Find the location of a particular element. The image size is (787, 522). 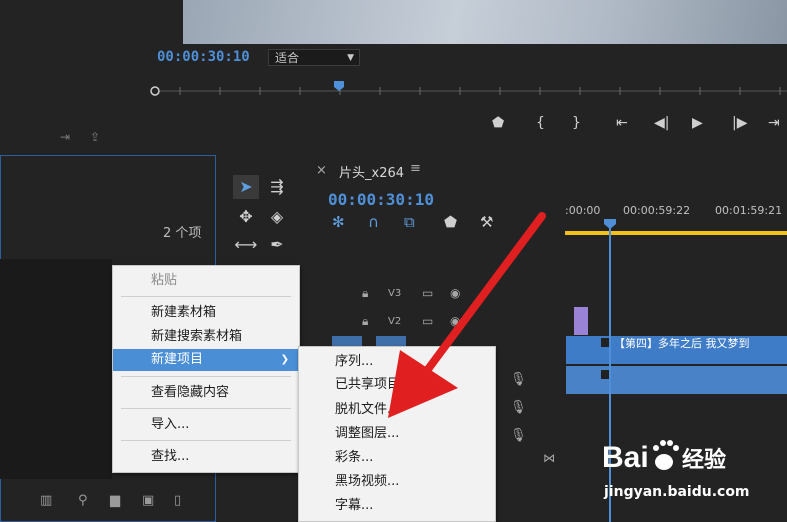

menu-item-new-item: 新建项目 ❯ is located at coordinates (206, 360).